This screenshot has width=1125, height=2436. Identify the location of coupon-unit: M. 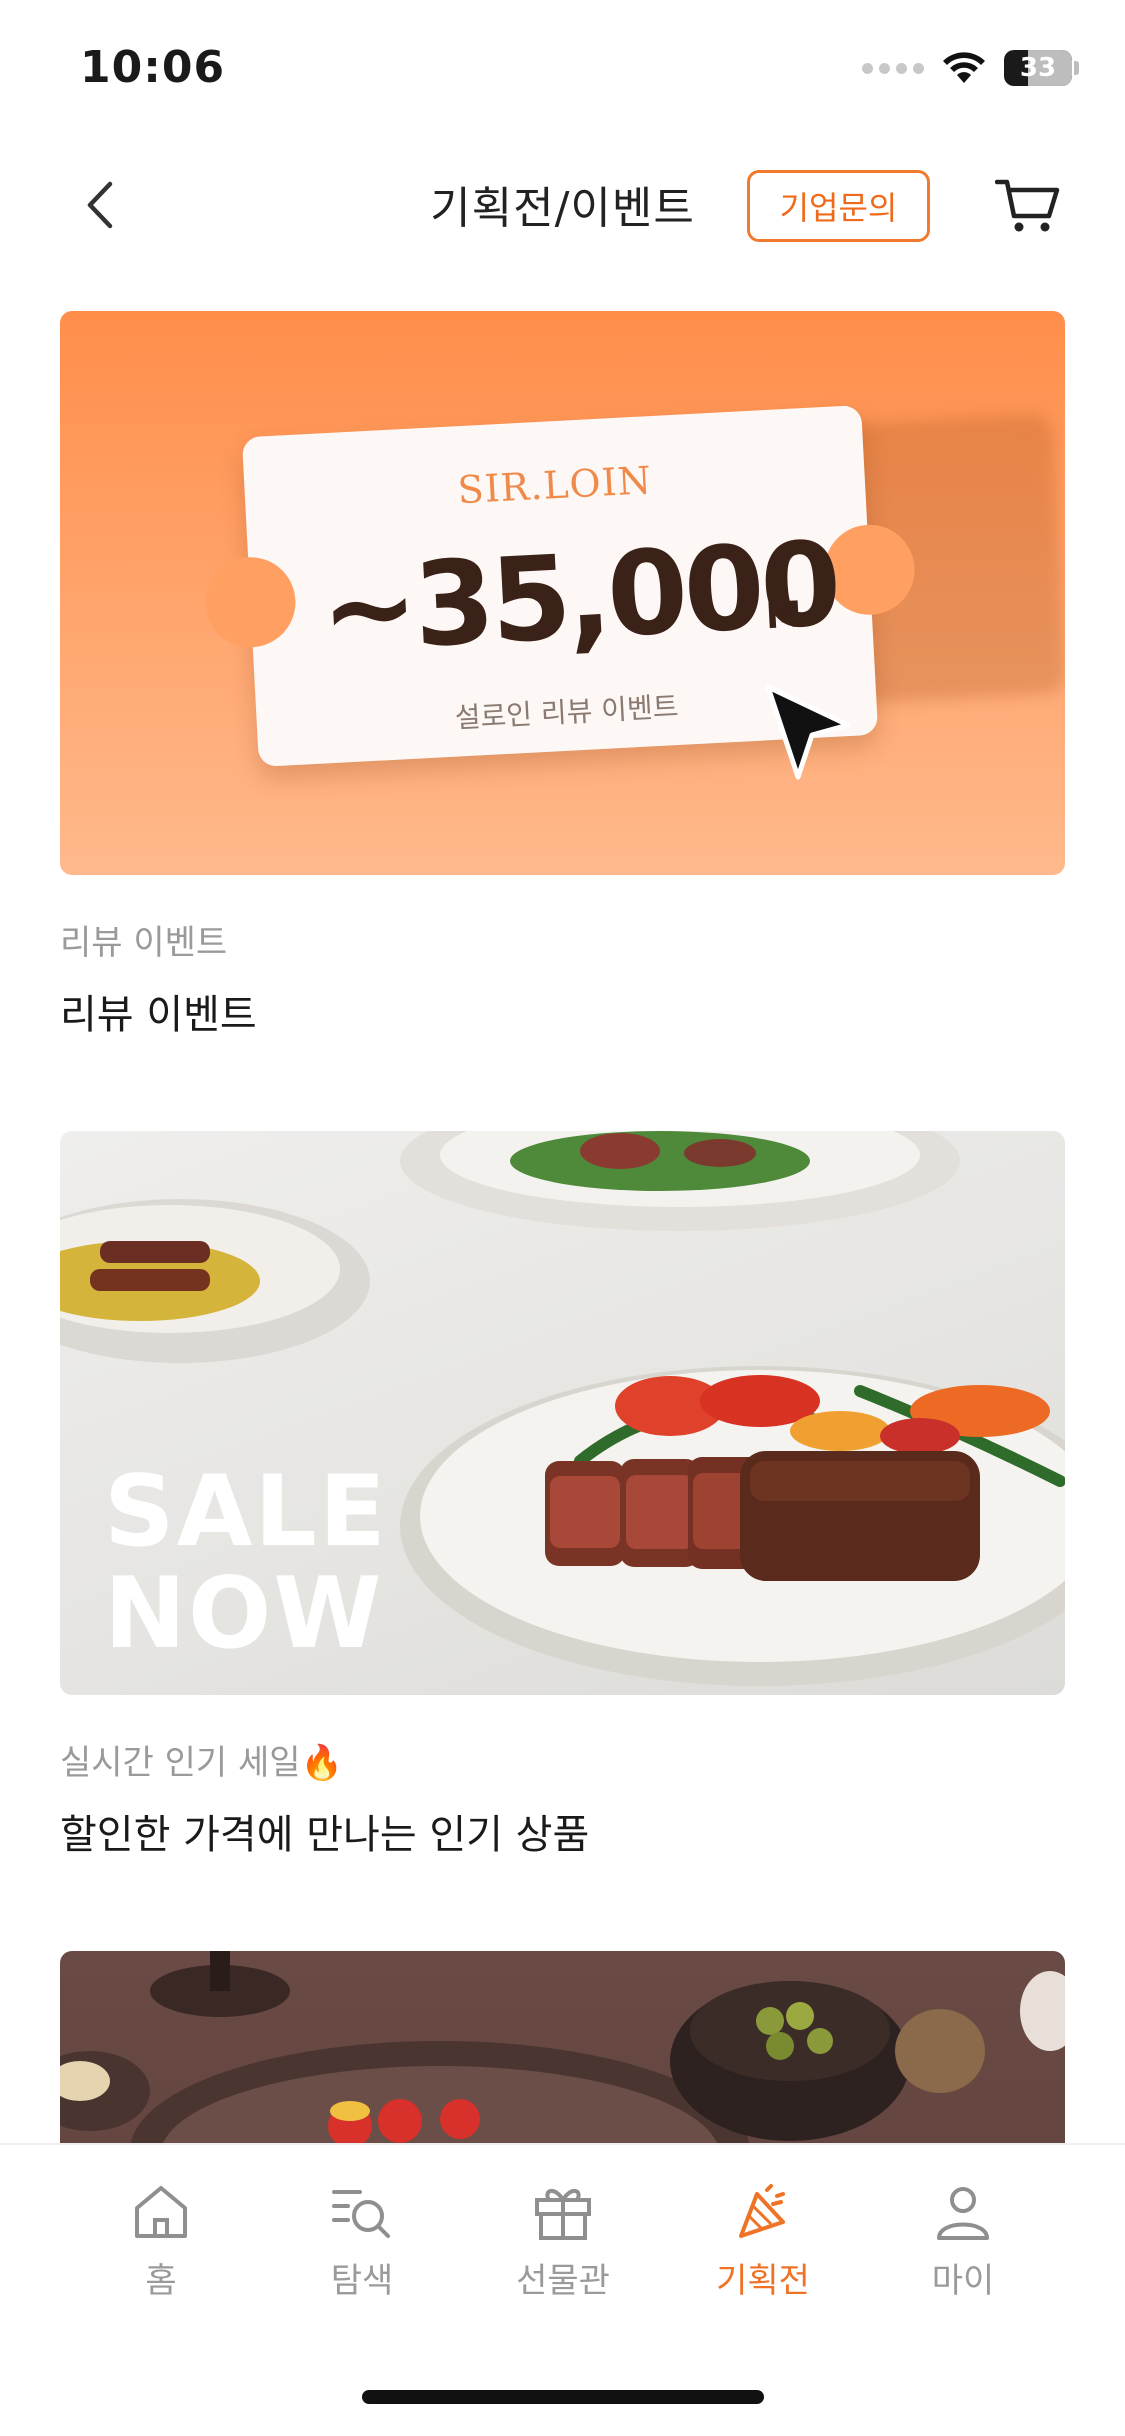
(783, 616).